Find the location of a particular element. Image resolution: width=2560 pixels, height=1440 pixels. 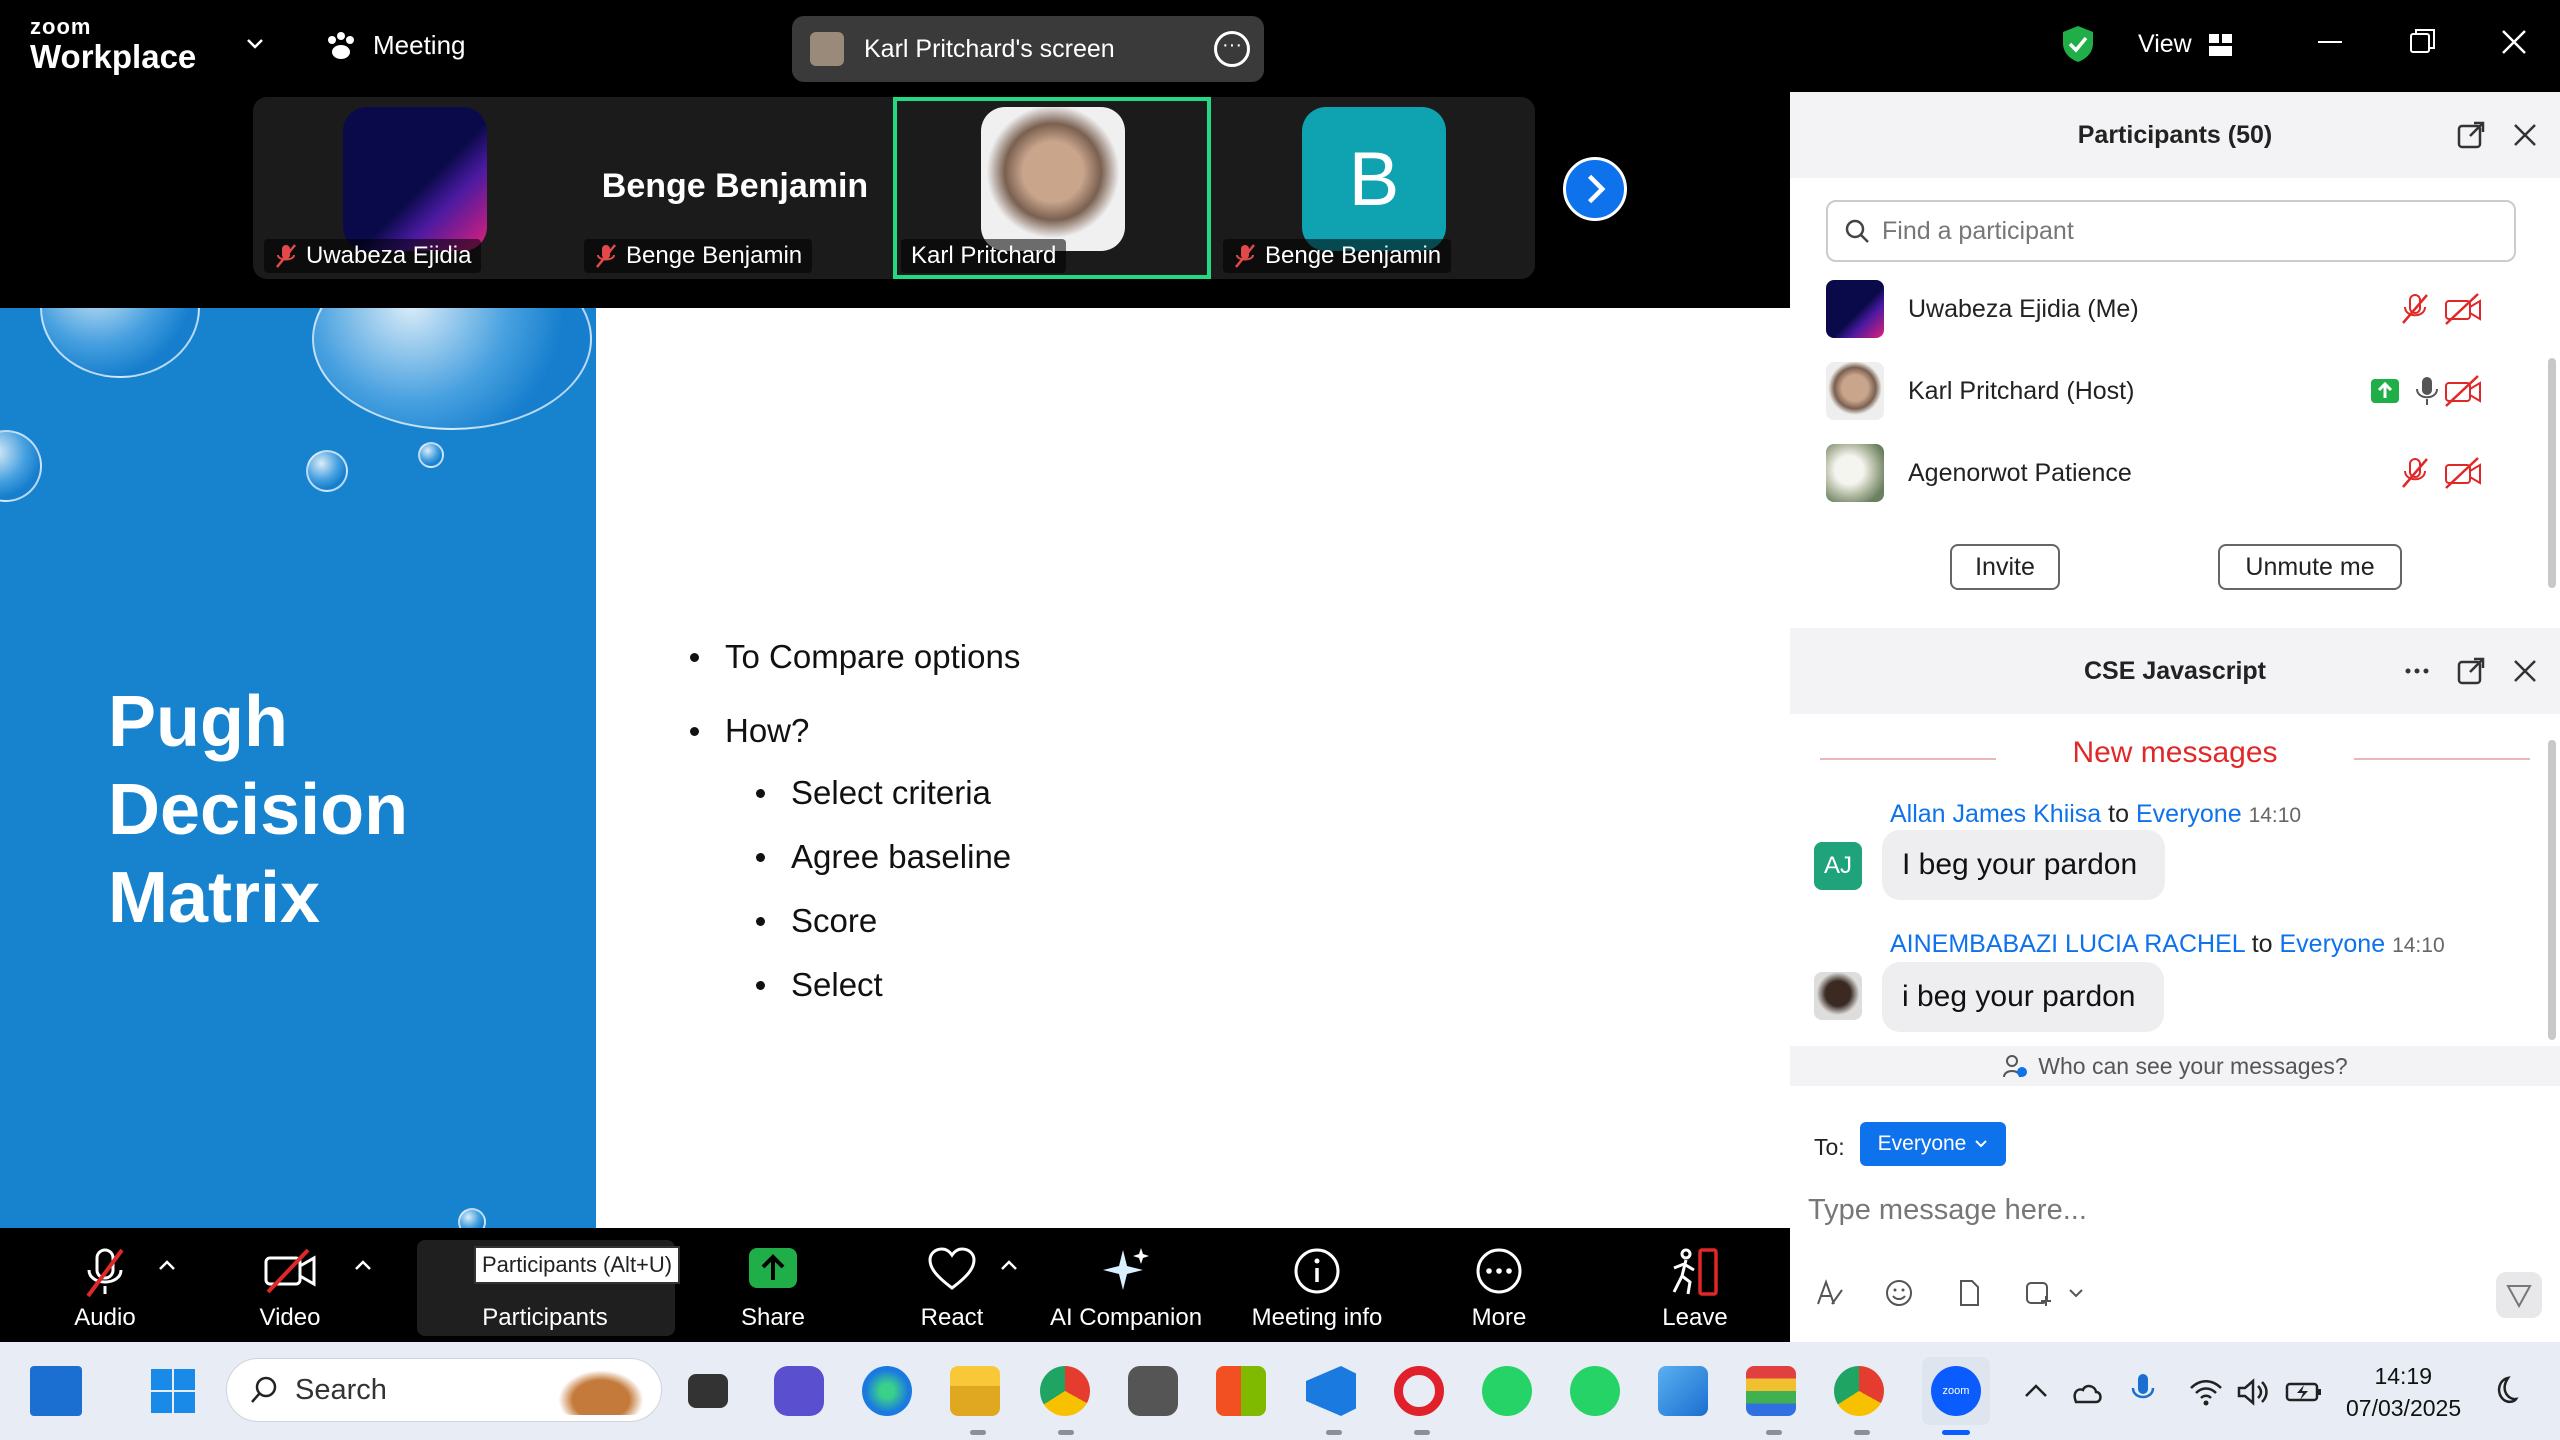

meeting-tab: Meeting is located at coordinates (395, 45).